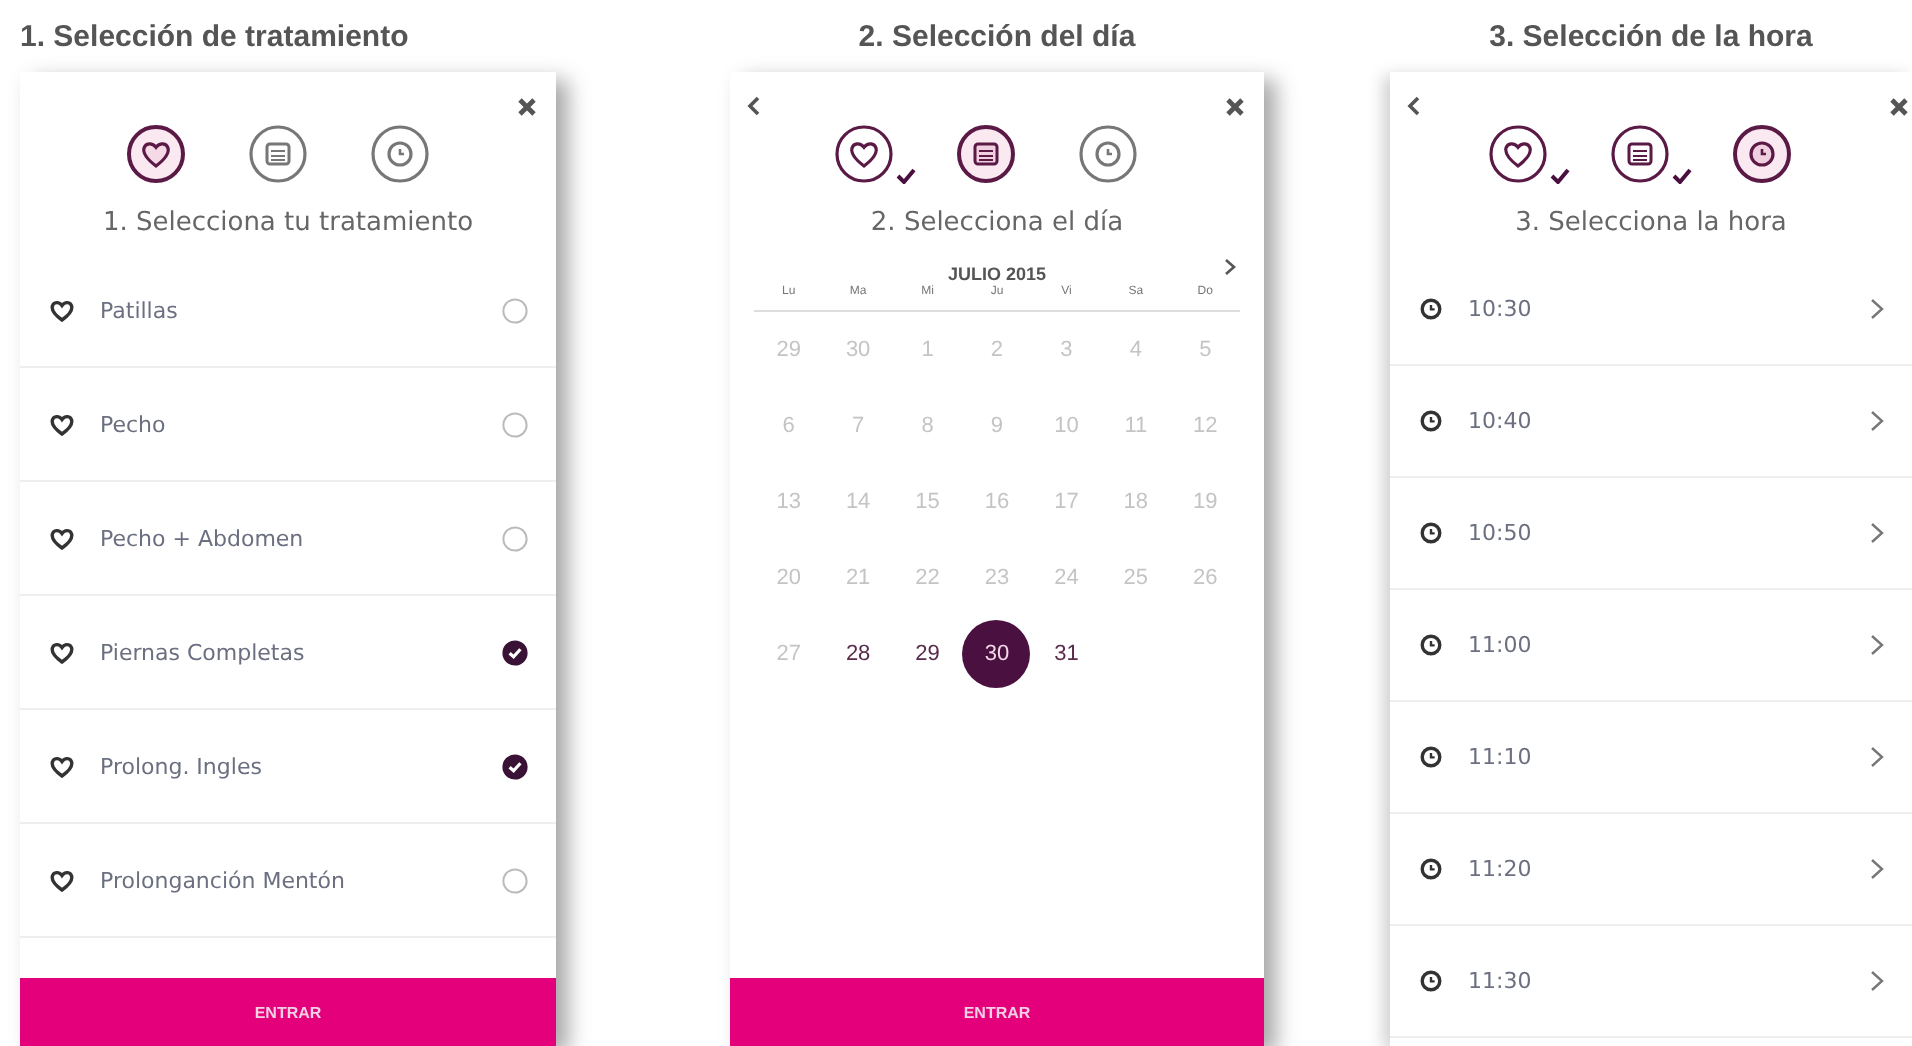 The image size is (1912, 1046). What do you see at coordinates (997, 223) in the screenshot?
I see `step-subtitle: 2. Selecciona el día` at bounding box center [997, 223].